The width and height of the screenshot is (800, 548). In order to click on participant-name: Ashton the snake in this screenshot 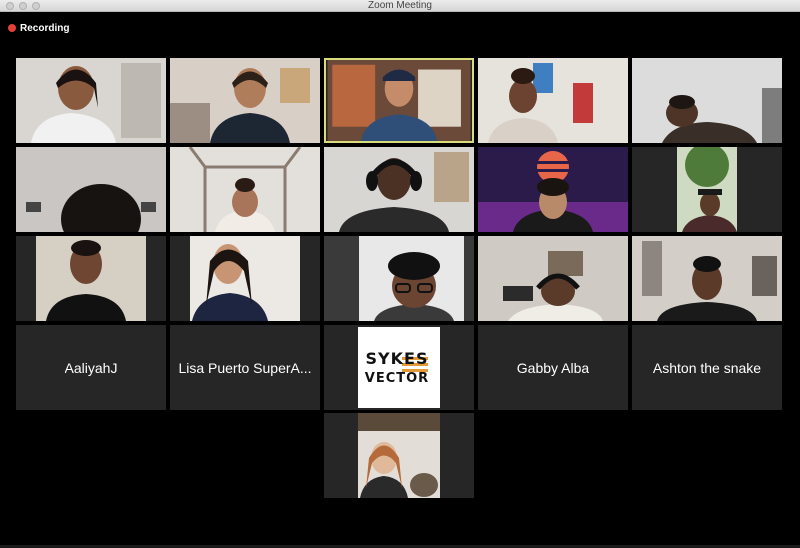, I will do `click(707, 367)`.